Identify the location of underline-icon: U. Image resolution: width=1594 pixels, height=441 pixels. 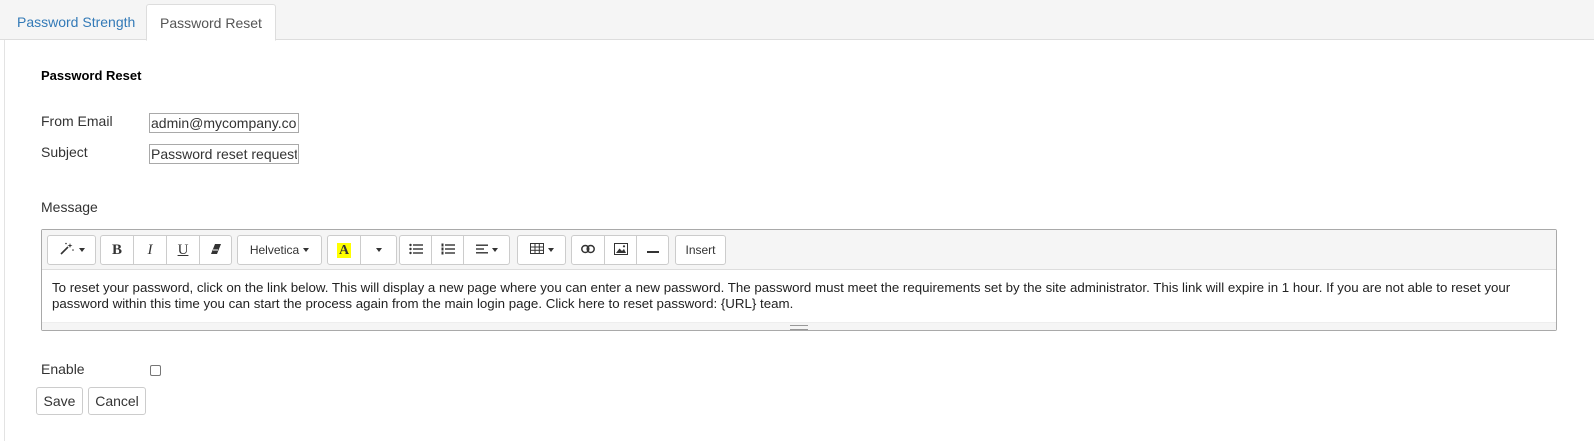
(183, 249).